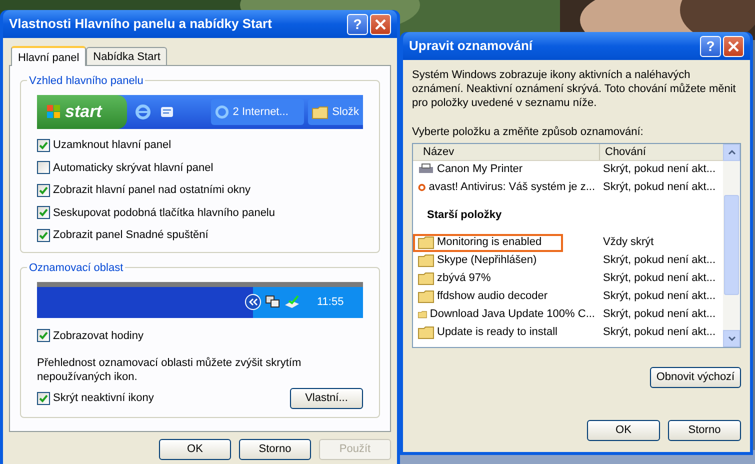  Describe the element at coordinates (471, 46) in the screenshot. I see `window-title: Upravit oznamování` at that location.